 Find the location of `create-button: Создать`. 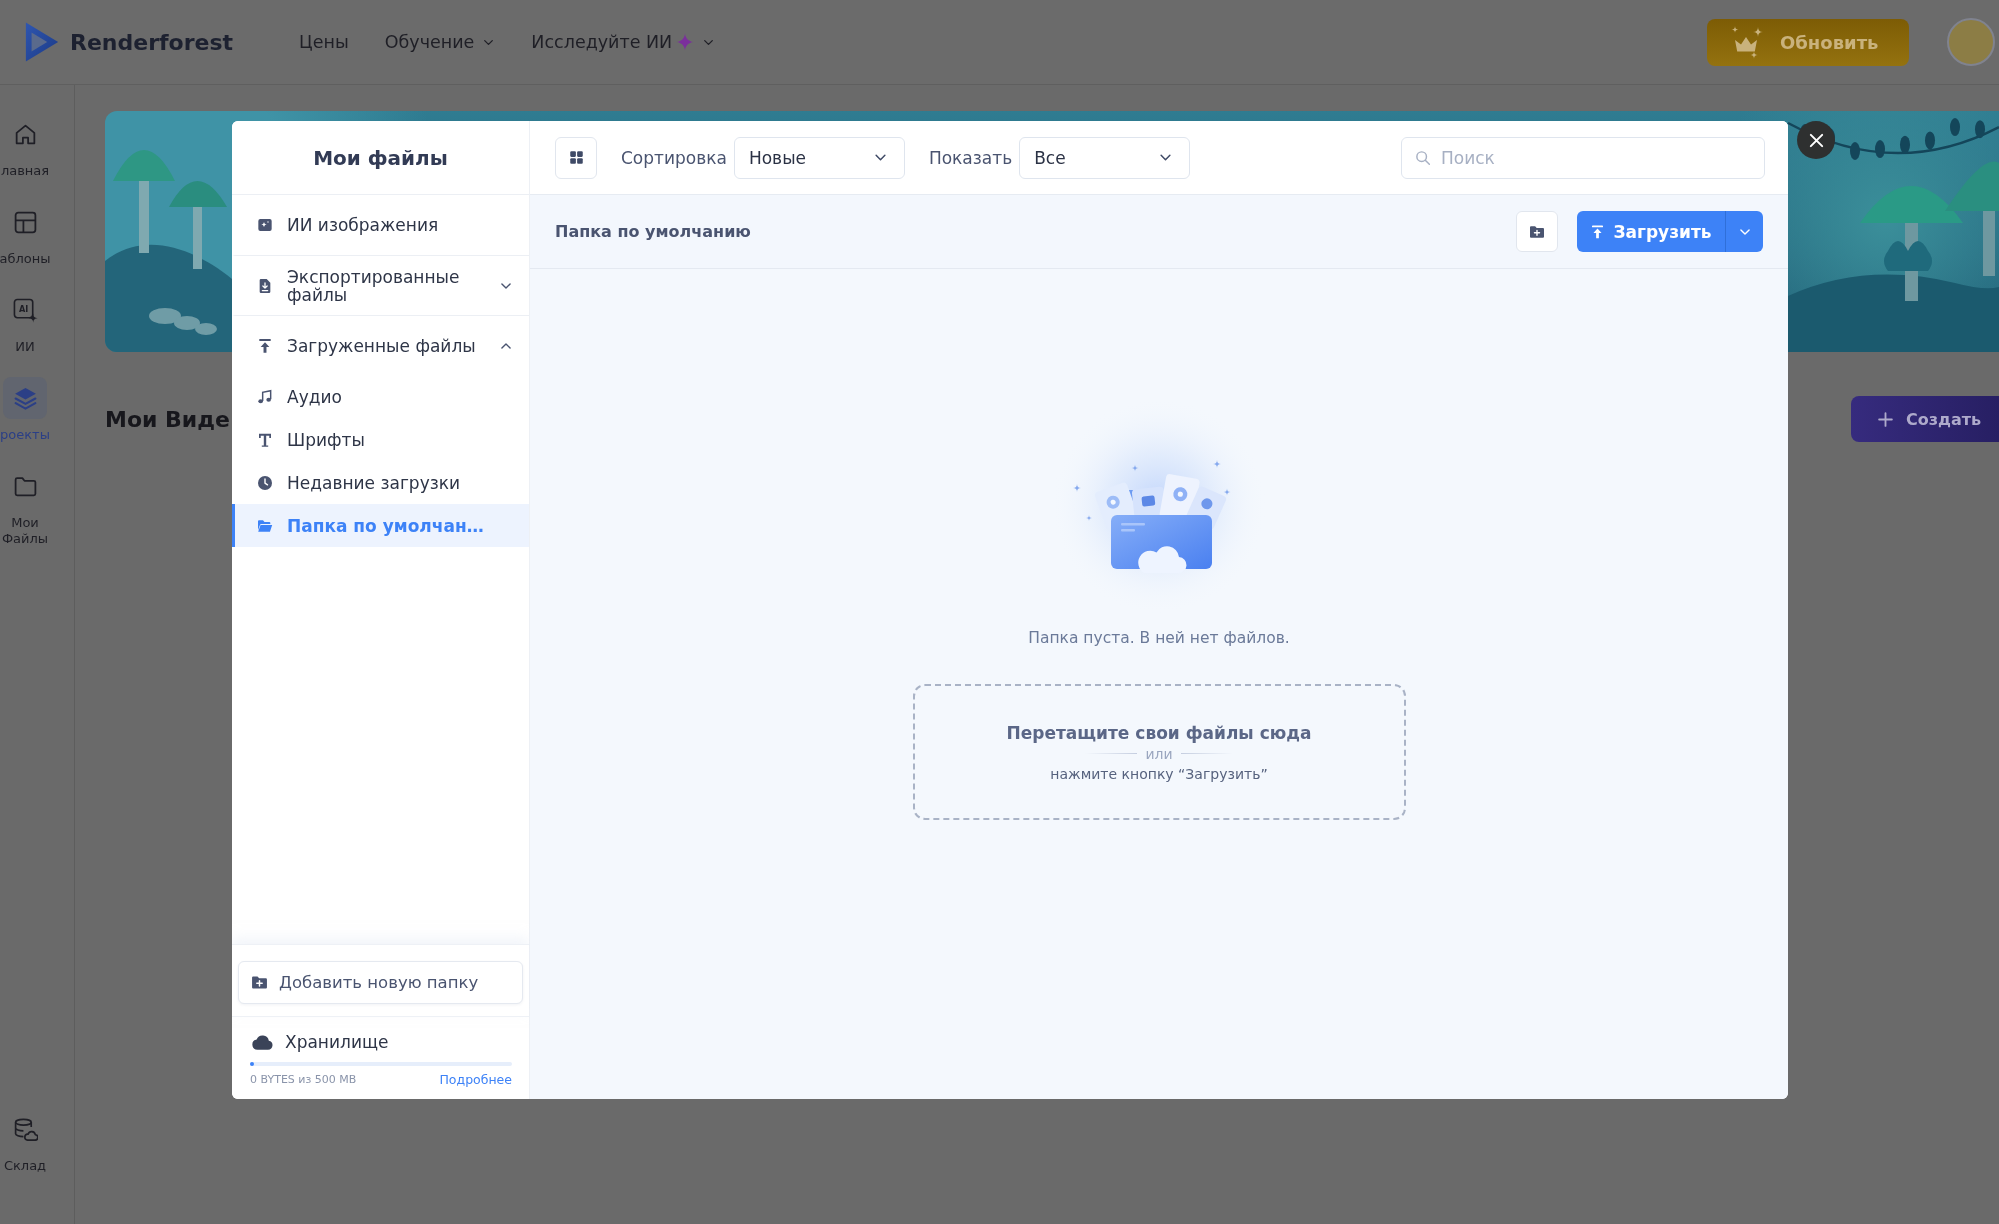

create-button: Создать is located at coordinates (1925, 419).